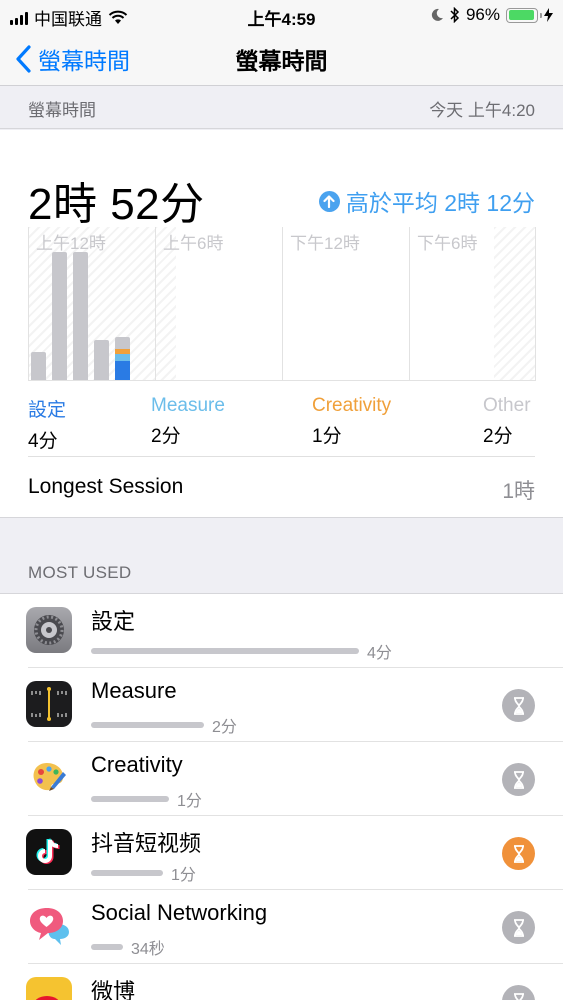  Describe the element at coordinates (164, 725) in the screenshot. I see `usage-indicator: 2分` at that location.